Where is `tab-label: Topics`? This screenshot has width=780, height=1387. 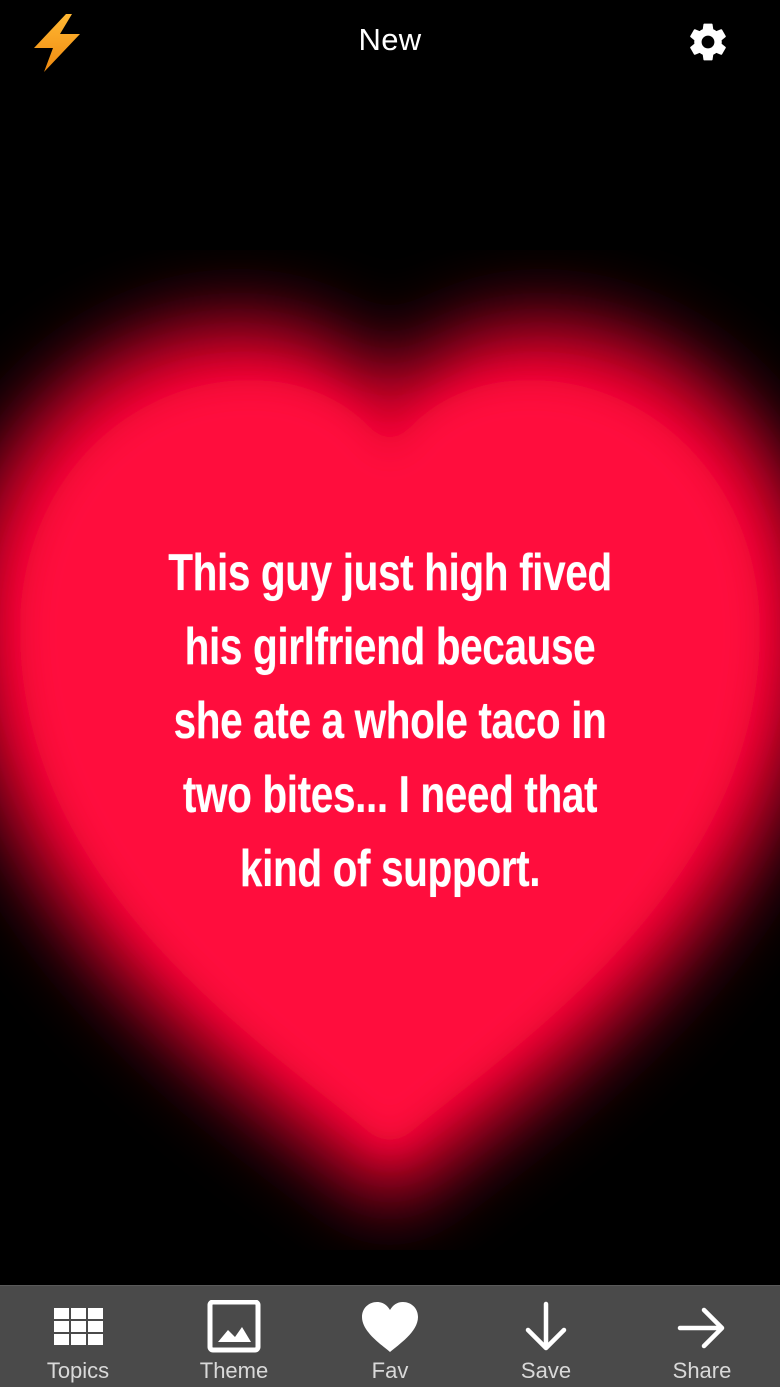 tab-label: Topics is located at coordinates (78, 1370).